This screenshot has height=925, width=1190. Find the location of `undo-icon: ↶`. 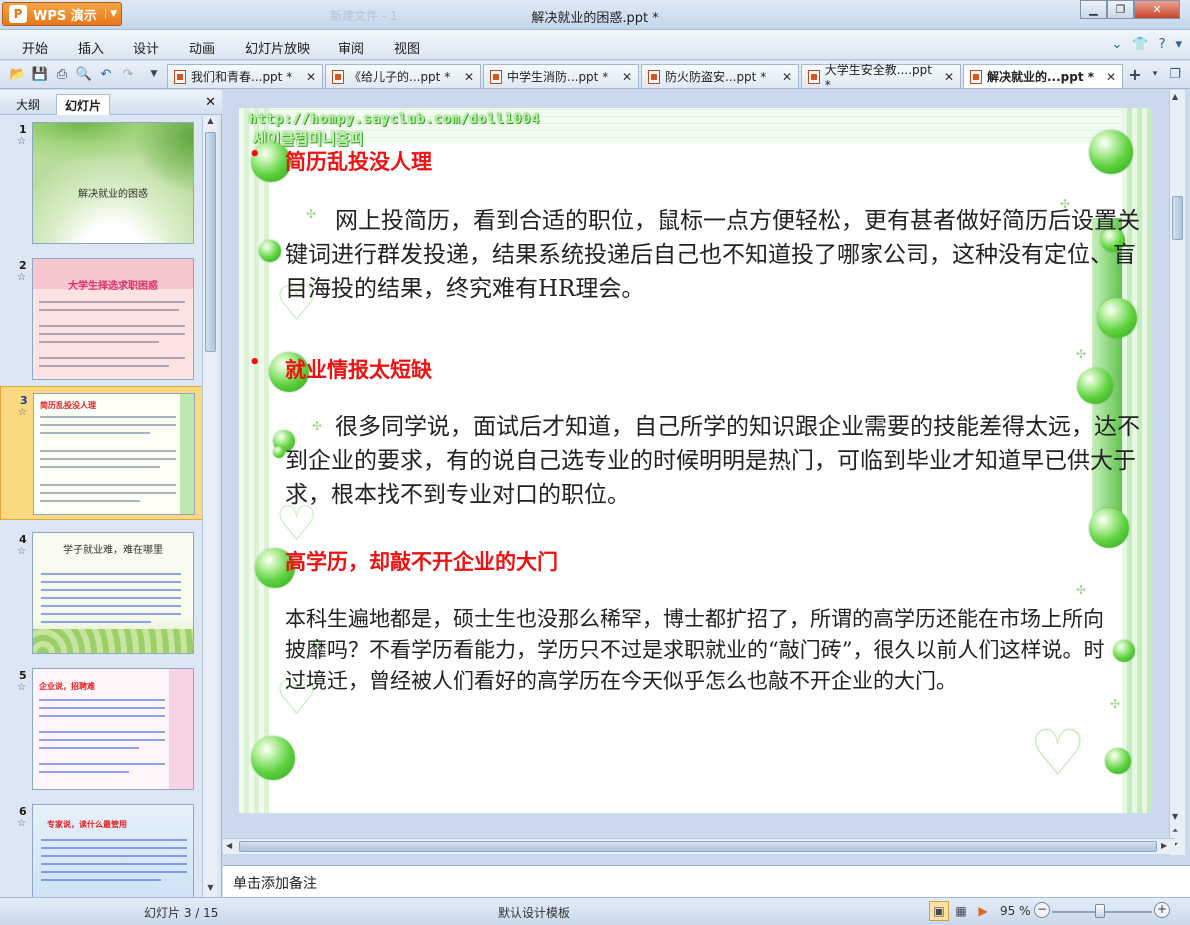

undo-icon: ↶ is located at coordinates (106, 74).